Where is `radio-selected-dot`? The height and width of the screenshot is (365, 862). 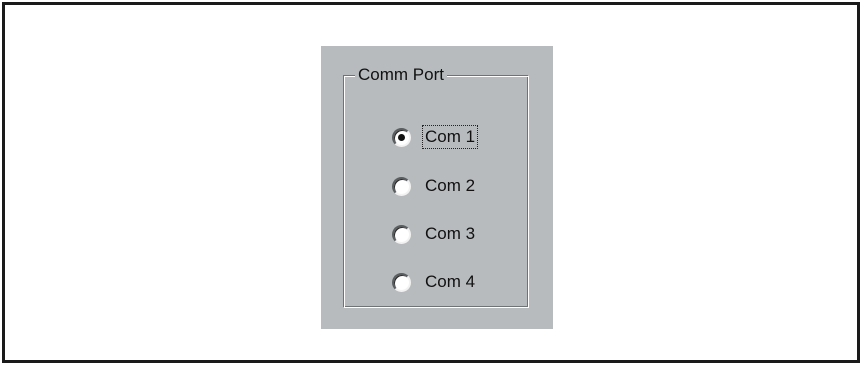
radio-selected-dot is located at coordinates (401, 137).